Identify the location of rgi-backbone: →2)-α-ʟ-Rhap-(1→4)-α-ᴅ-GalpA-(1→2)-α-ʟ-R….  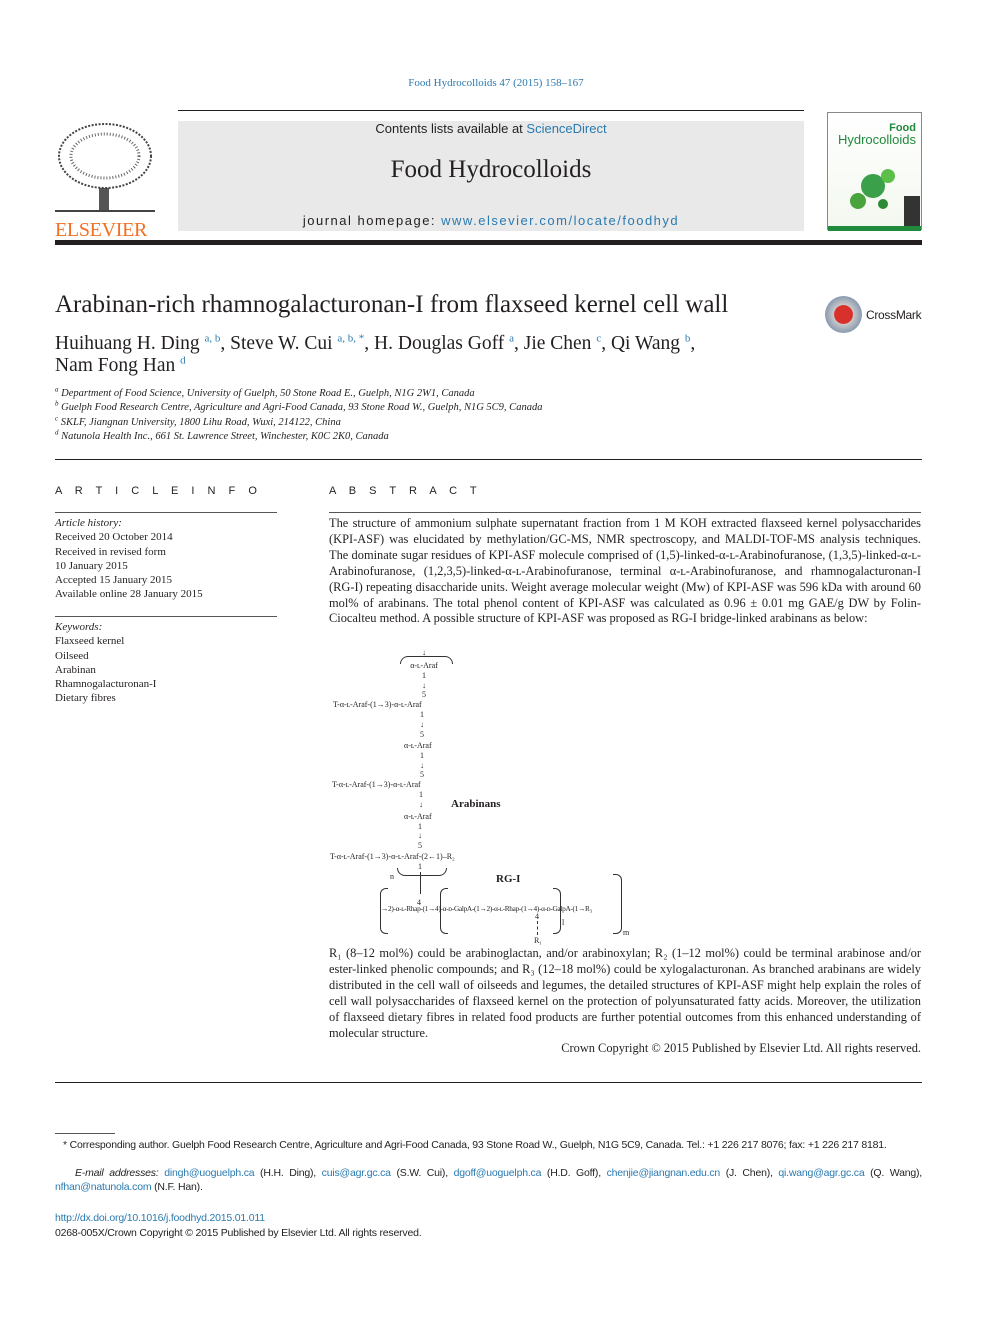
(486, 908).